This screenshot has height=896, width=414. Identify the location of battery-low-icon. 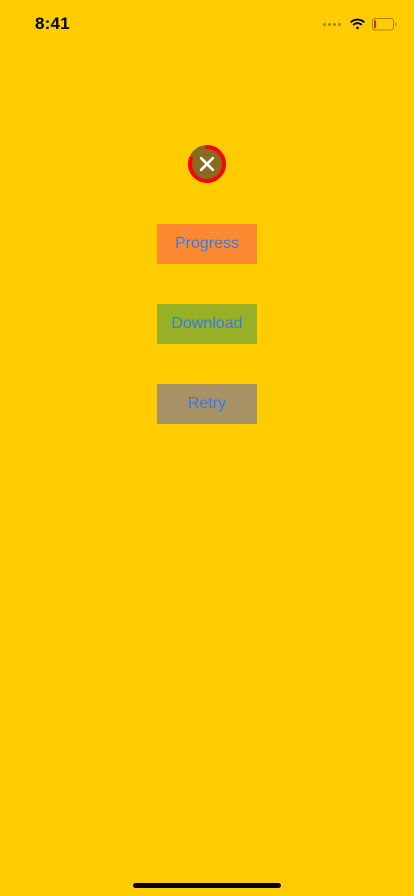
(385, 24).